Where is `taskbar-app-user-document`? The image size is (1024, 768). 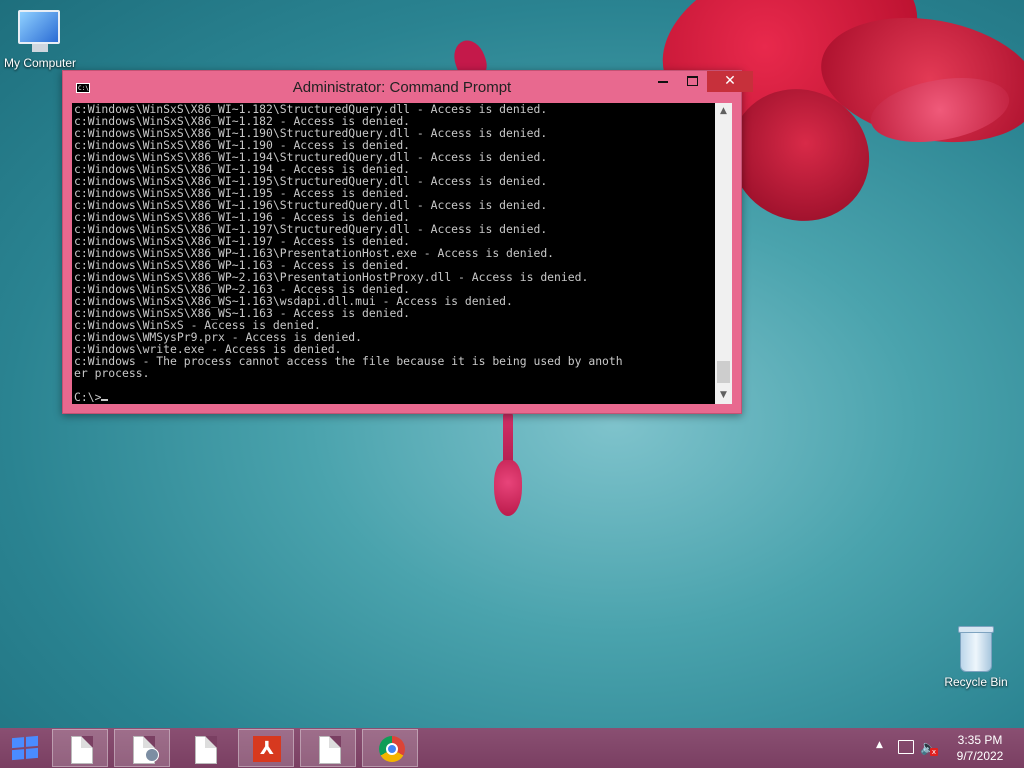
taskbar-app-user-document is located at coordinates (142, 748).